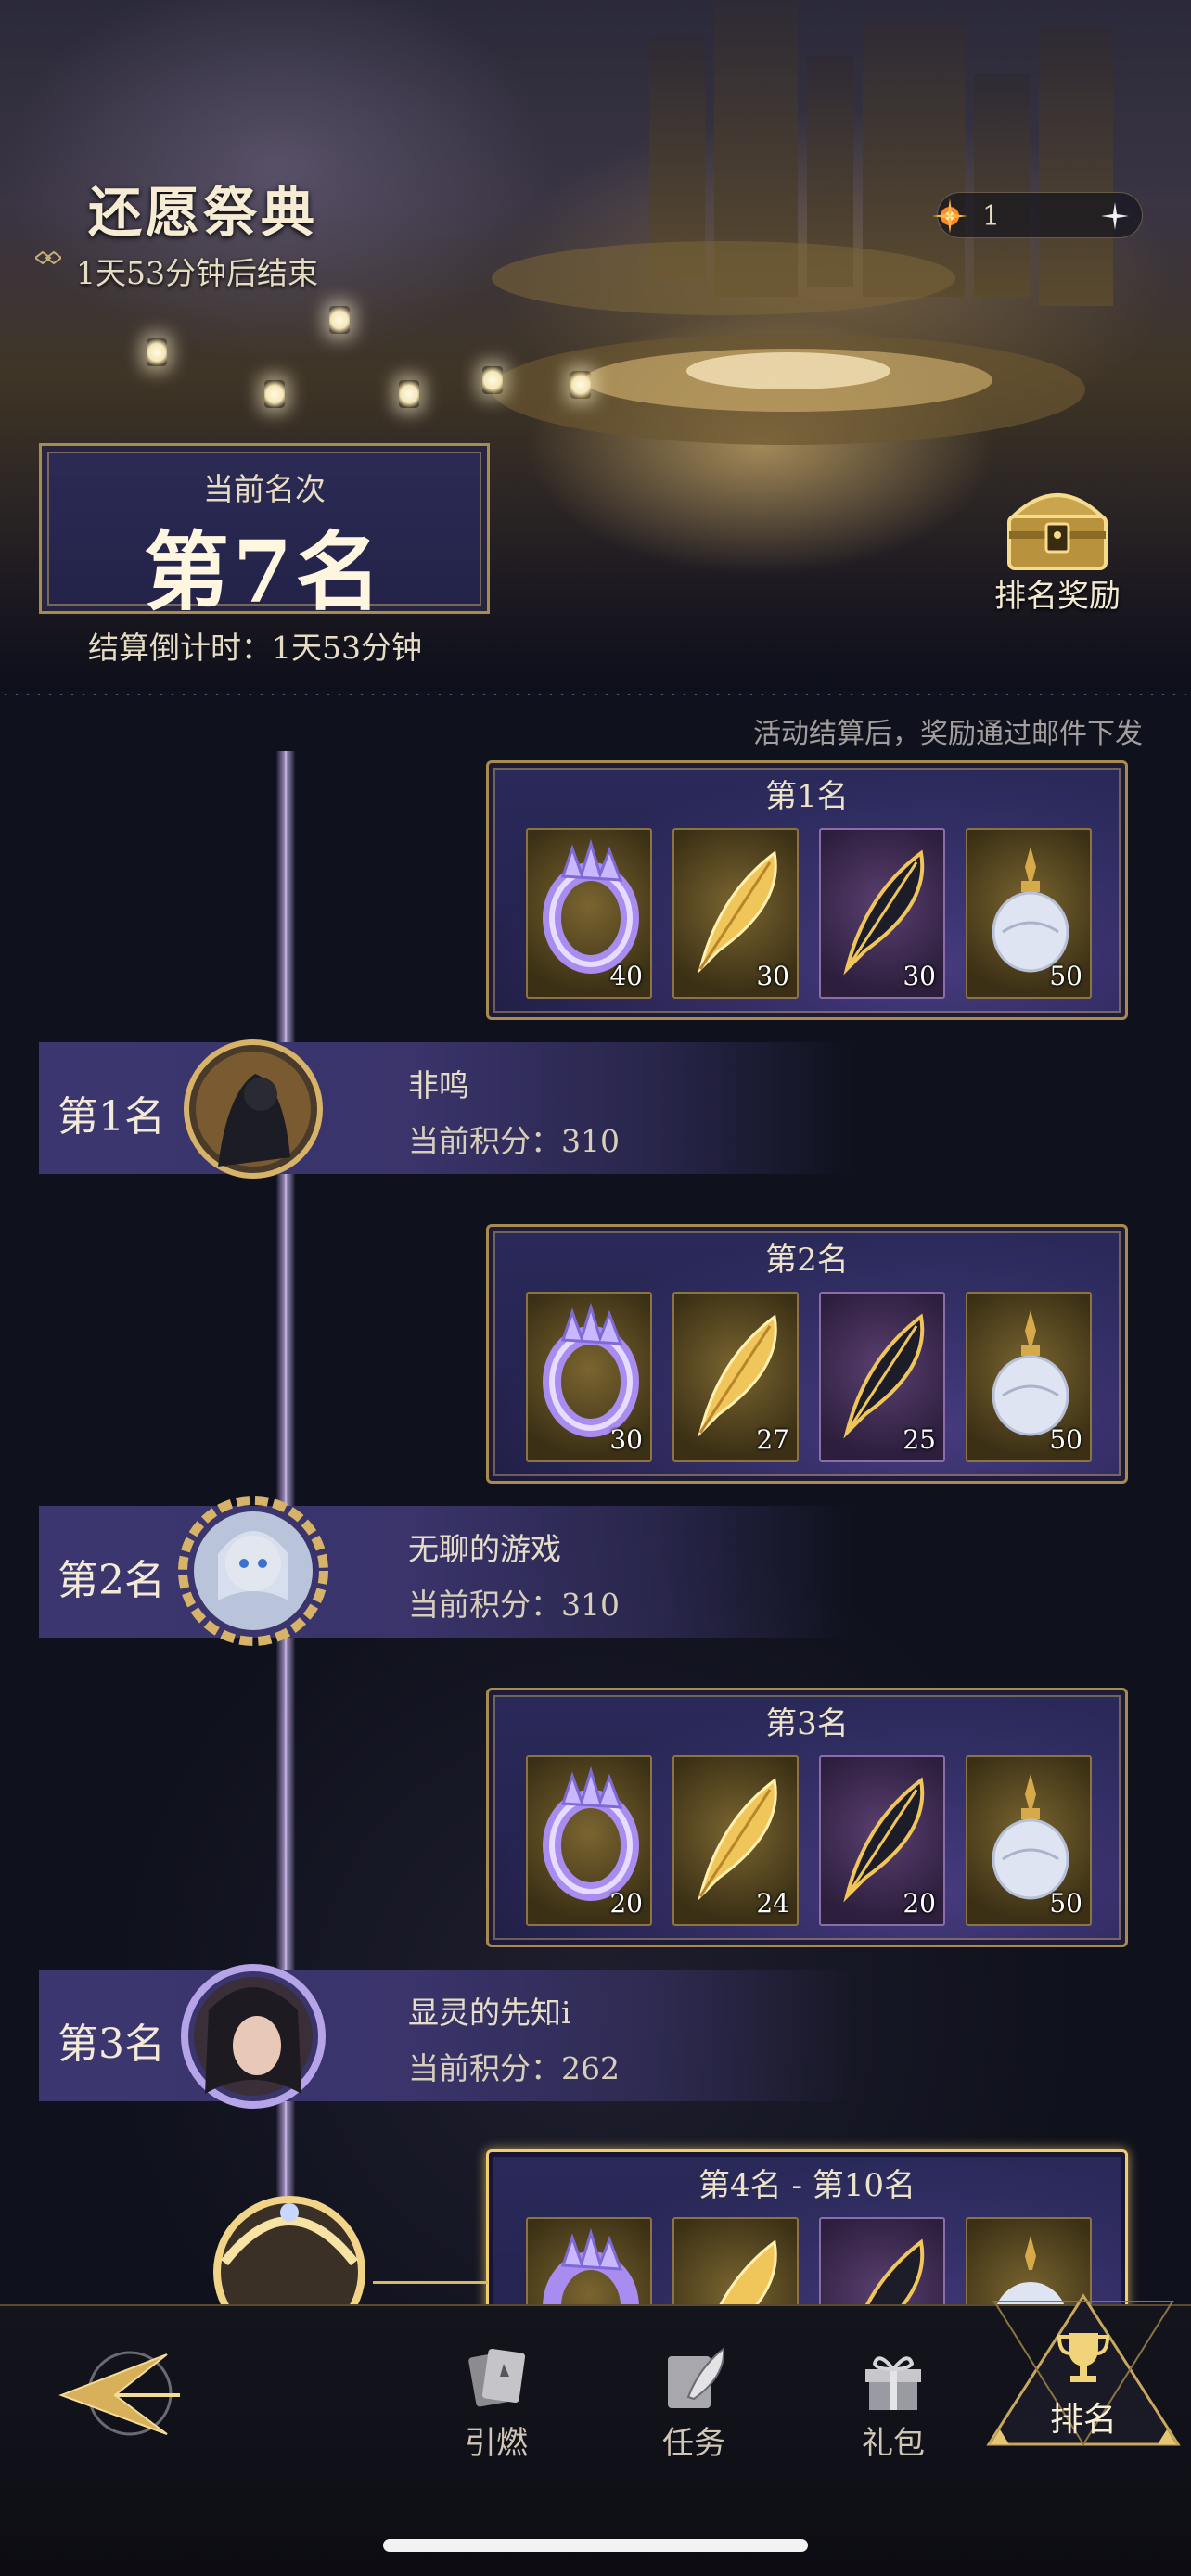  Describe the element at coordinates (197, 273) in the screenshot. I see `event-end-time: 1天53分钟后结束` at that location.